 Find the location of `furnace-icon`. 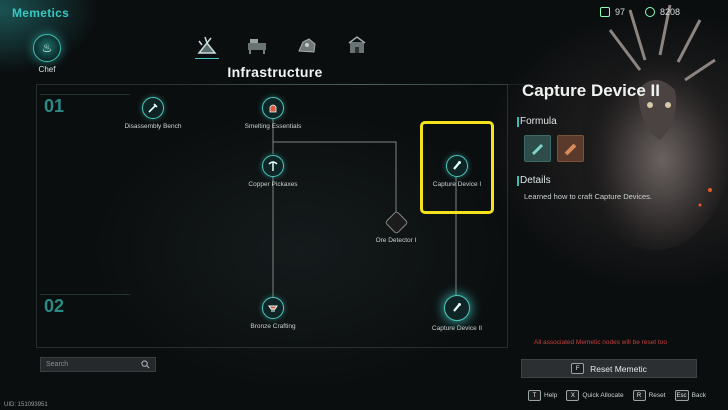

furnace-icon is located at coordinates (273, 108).